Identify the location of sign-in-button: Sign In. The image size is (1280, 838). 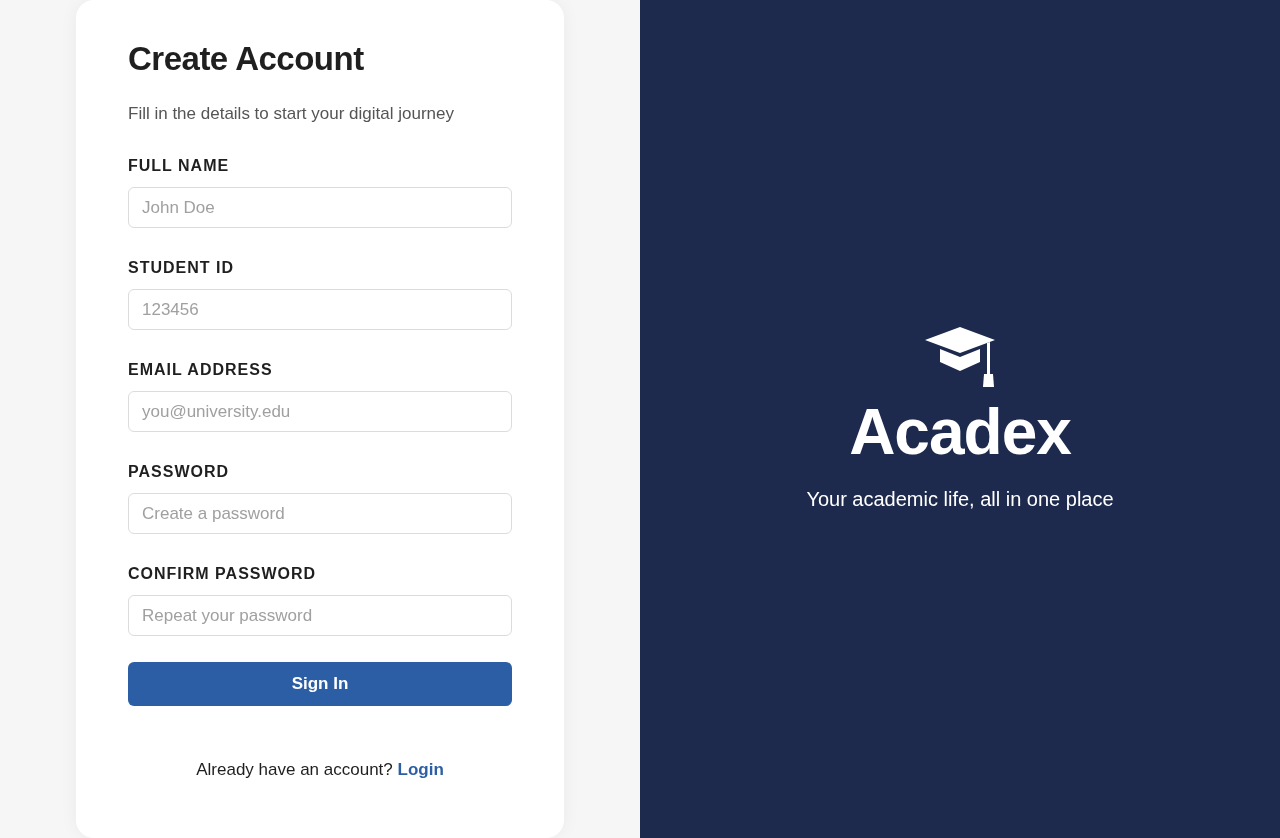
(320, 684).